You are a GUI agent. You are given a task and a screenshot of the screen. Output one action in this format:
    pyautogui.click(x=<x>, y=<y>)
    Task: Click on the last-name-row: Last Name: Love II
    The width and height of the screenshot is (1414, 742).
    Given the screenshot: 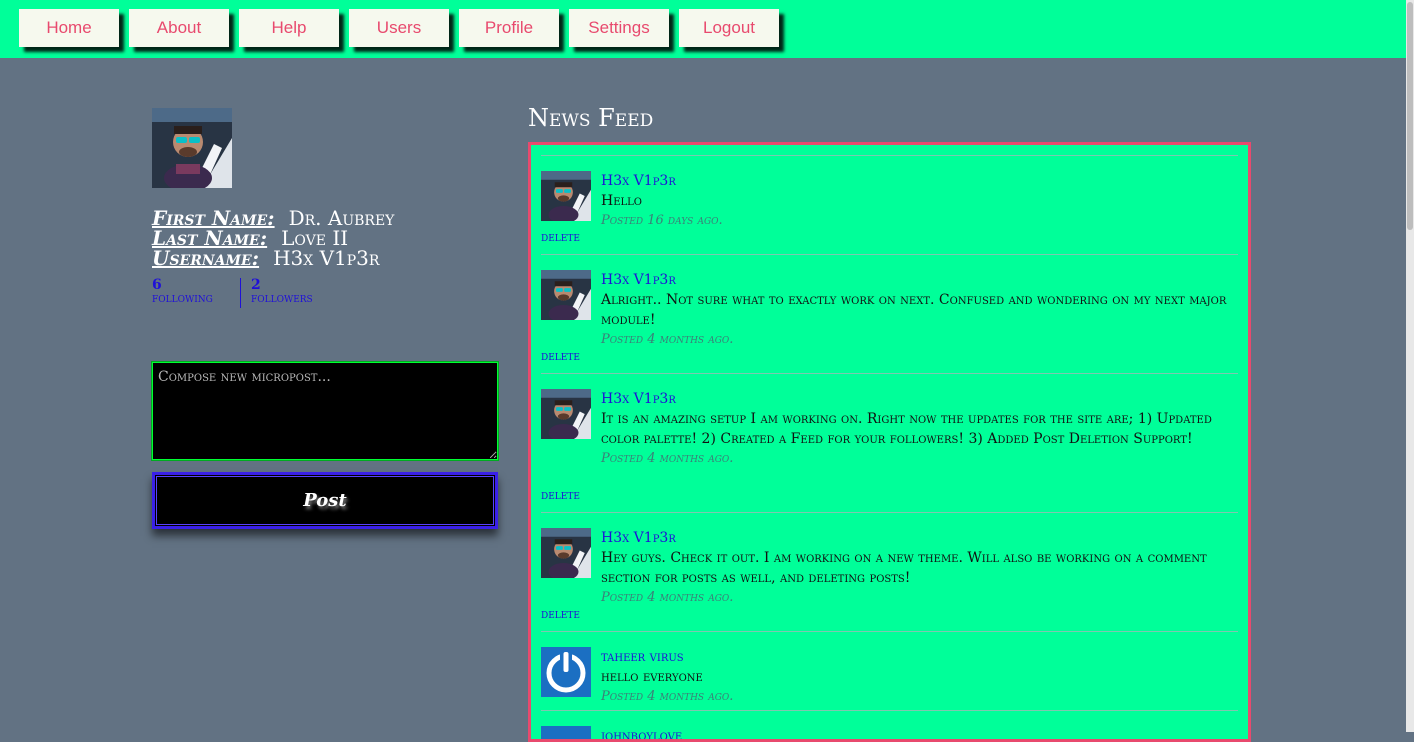 What is the action you would take?
    pyautogui.click(x=250, y=238)
    